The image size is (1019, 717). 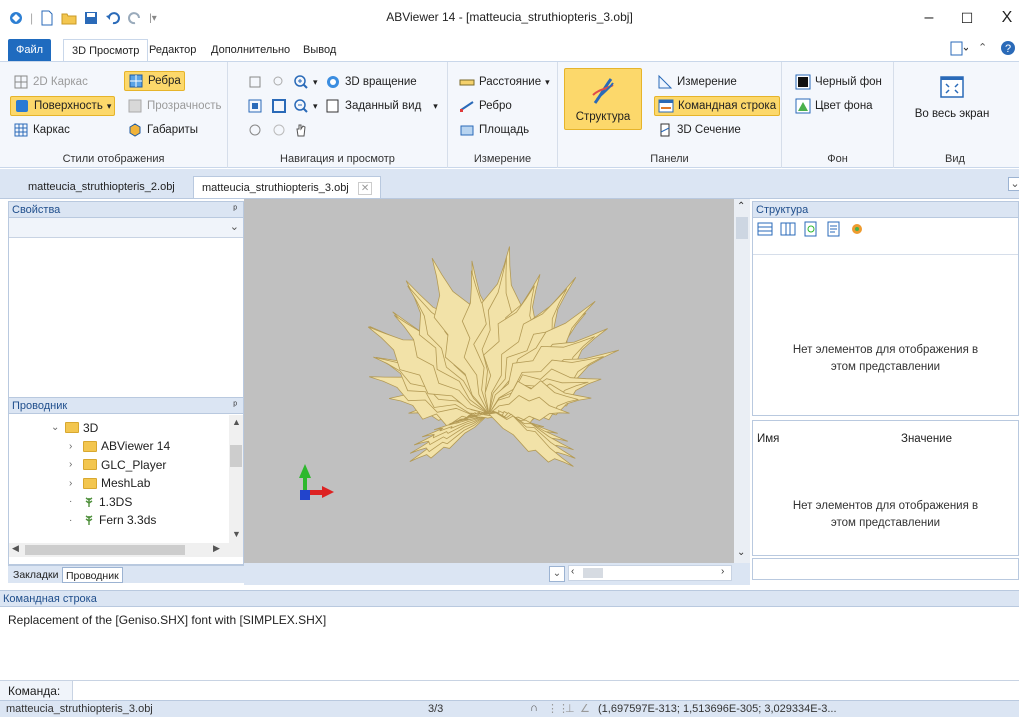 I want to click on fullscreen-button: Во весь экран, so click(x=952, y=97).